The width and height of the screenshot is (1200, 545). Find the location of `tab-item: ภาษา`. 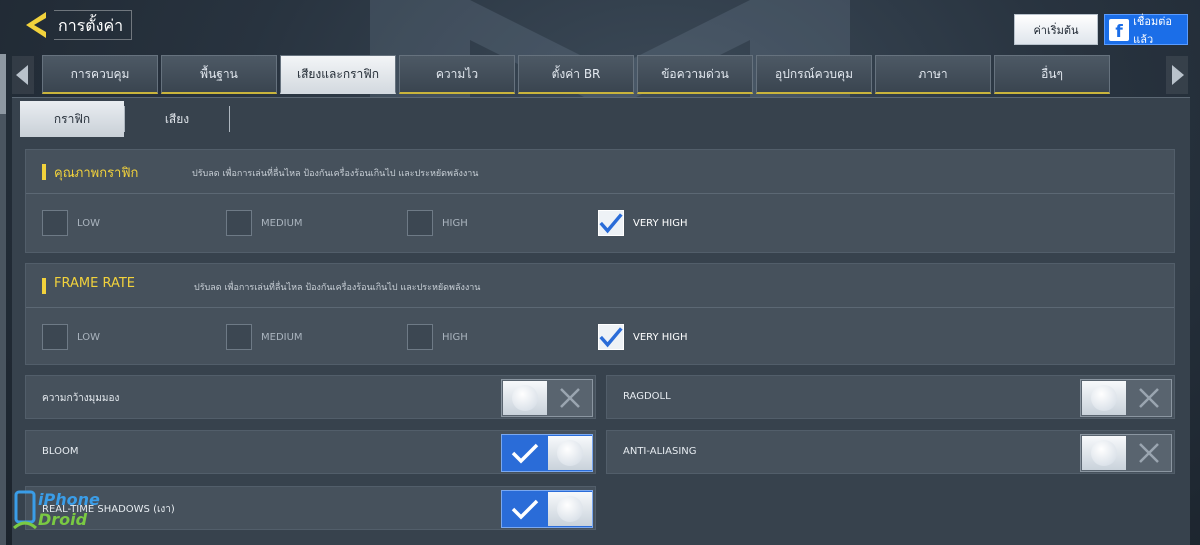

tab-item: ภาษา is located at coordinates (933, 74).